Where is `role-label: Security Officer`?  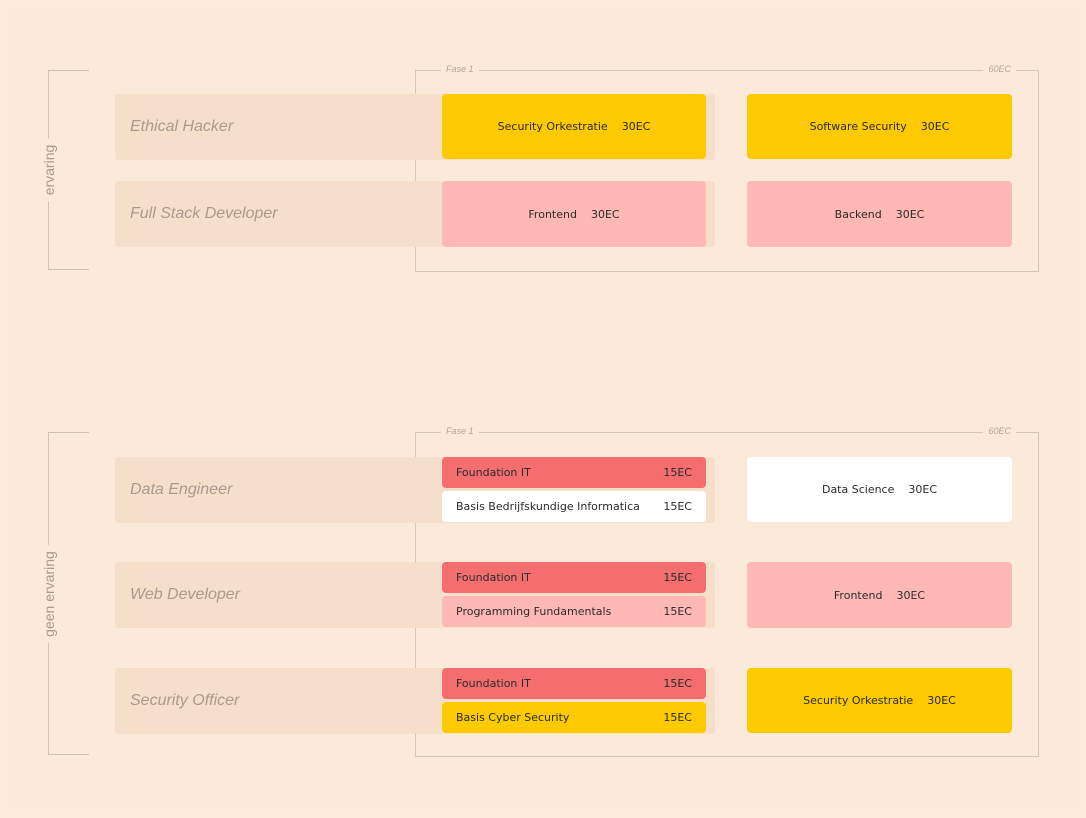 role-label: Security Officer is located at coordinates (185, 700).